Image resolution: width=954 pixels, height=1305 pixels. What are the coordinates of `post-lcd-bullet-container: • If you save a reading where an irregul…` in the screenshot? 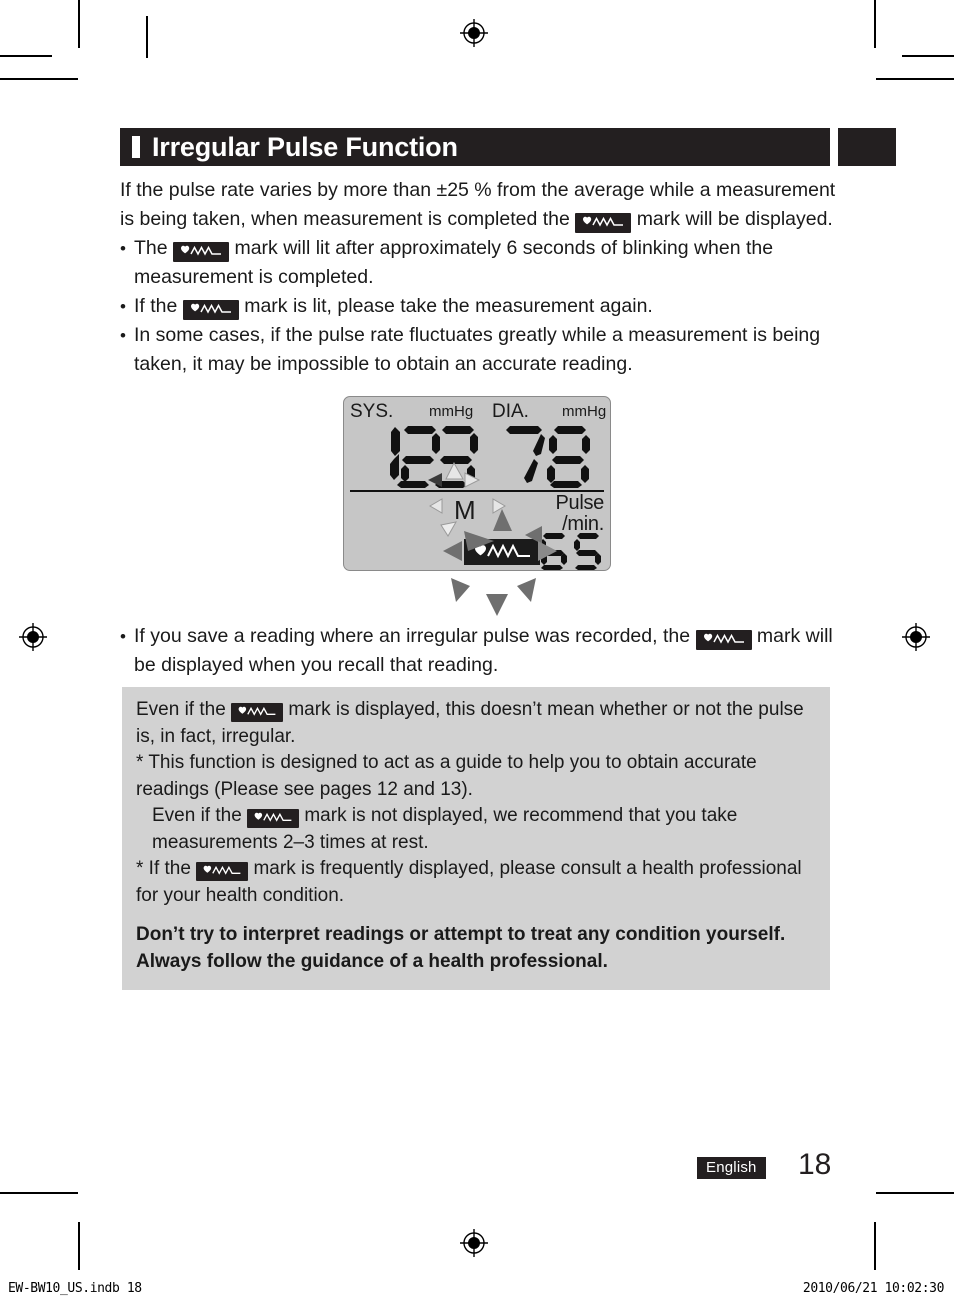 It's located at (485, 651).